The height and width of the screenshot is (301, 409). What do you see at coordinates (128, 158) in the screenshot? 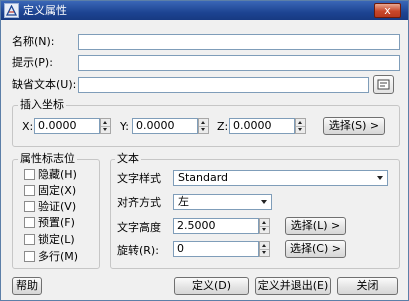
I see `text-settings-legend: 文本` at bounding box center [128, 158].